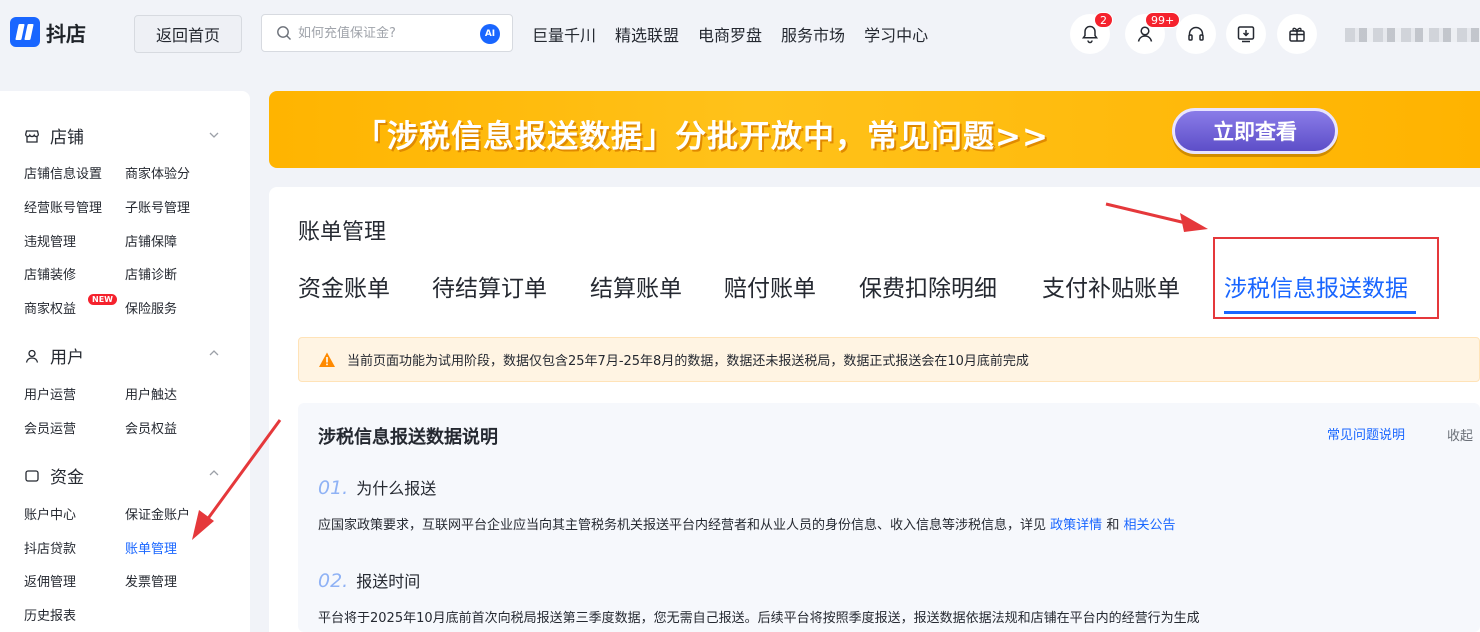 This screenshot has height=632, width=1480. Describe the element at coordinates (1076, 525) in the screenshot. I see `policy-details-link: 政策详情` at that location.